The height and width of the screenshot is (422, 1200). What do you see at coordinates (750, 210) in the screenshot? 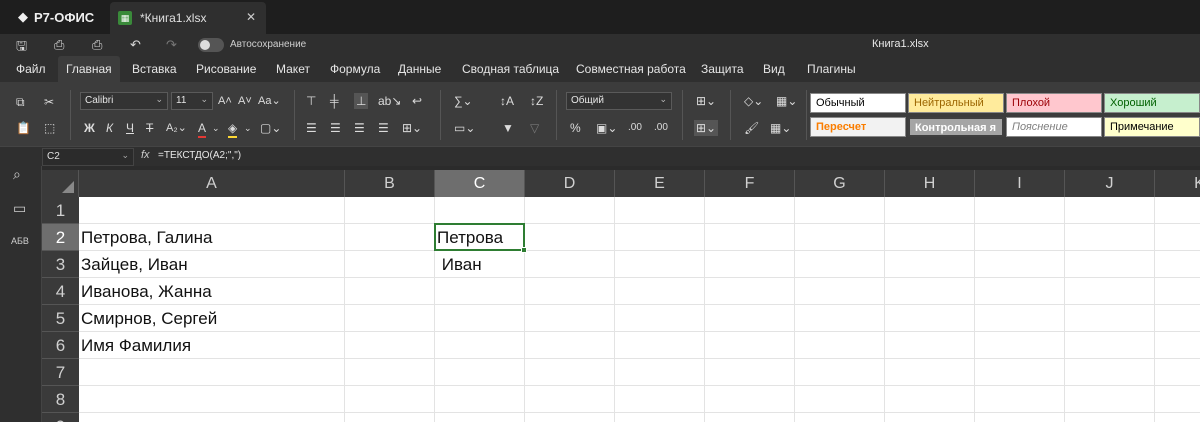
I see `cell-f1` at bounding box center [750, 210].